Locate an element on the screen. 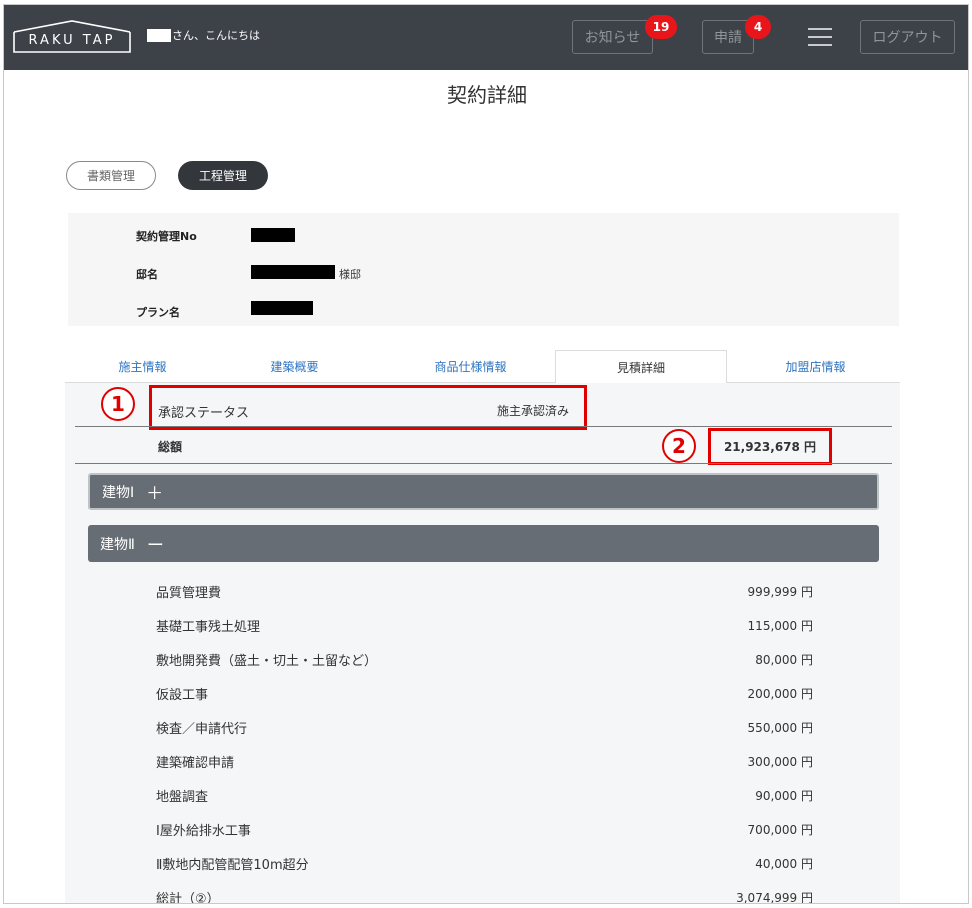  notifications-button: お知らせ is located at coordinates (612, 37).